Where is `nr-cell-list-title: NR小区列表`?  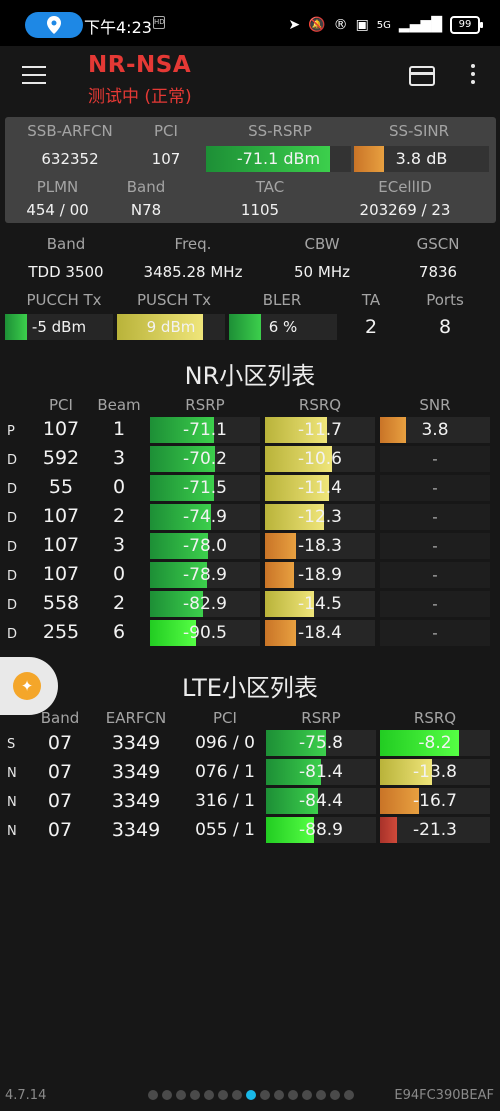 nr-cell-list-title: NR小区列表 is located at coordinates (250, 376).